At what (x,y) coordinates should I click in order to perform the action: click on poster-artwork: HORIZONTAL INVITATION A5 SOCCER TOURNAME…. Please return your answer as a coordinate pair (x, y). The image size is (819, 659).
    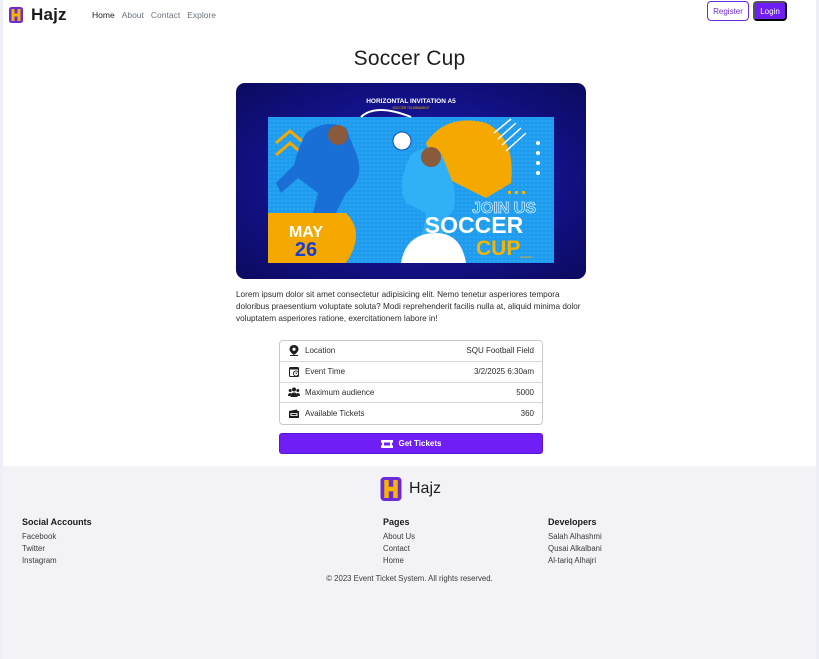
    Looking at the image, I should click on (411, 180).